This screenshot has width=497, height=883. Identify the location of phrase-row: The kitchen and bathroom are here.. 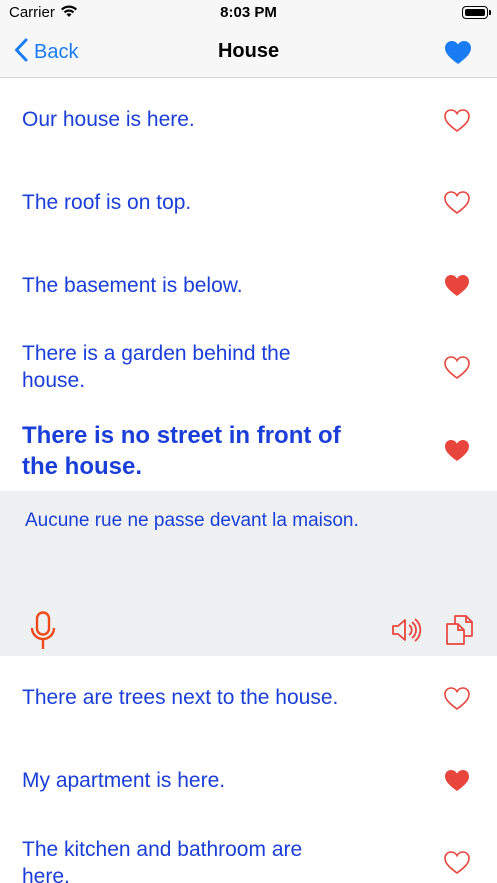
(248, 852).